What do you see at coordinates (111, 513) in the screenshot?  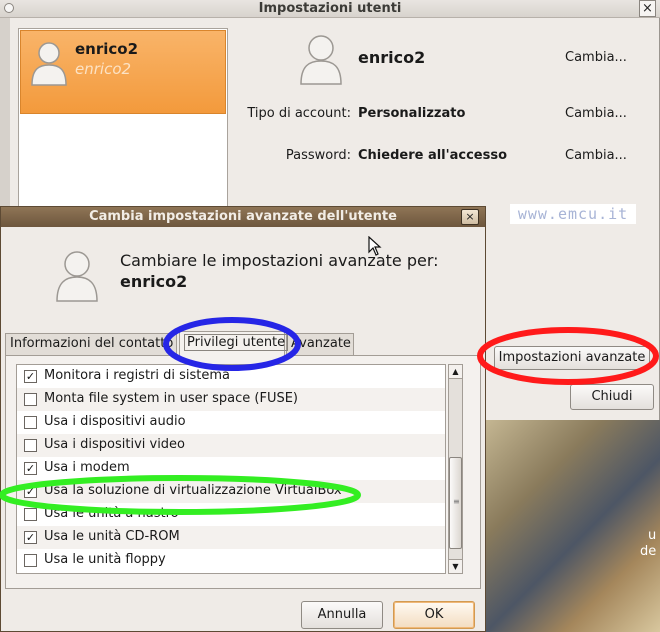 I see `privilege-label: Usa le unità a nastro` at bounding box center [111, 513].